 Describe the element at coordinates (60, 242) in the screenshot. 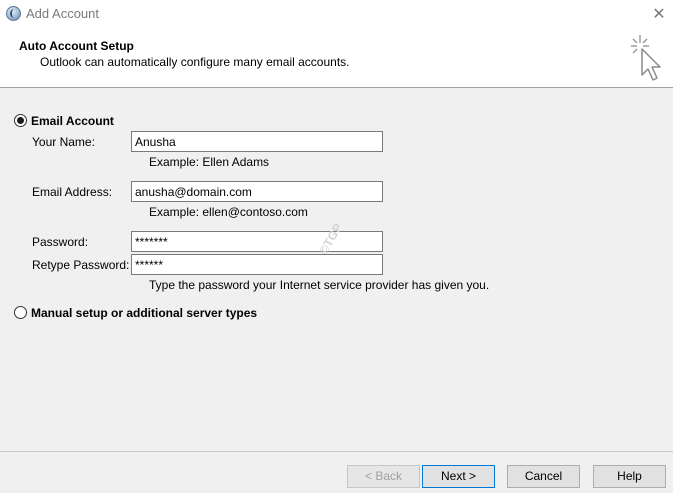

I see `password-label: Password:` at that location.